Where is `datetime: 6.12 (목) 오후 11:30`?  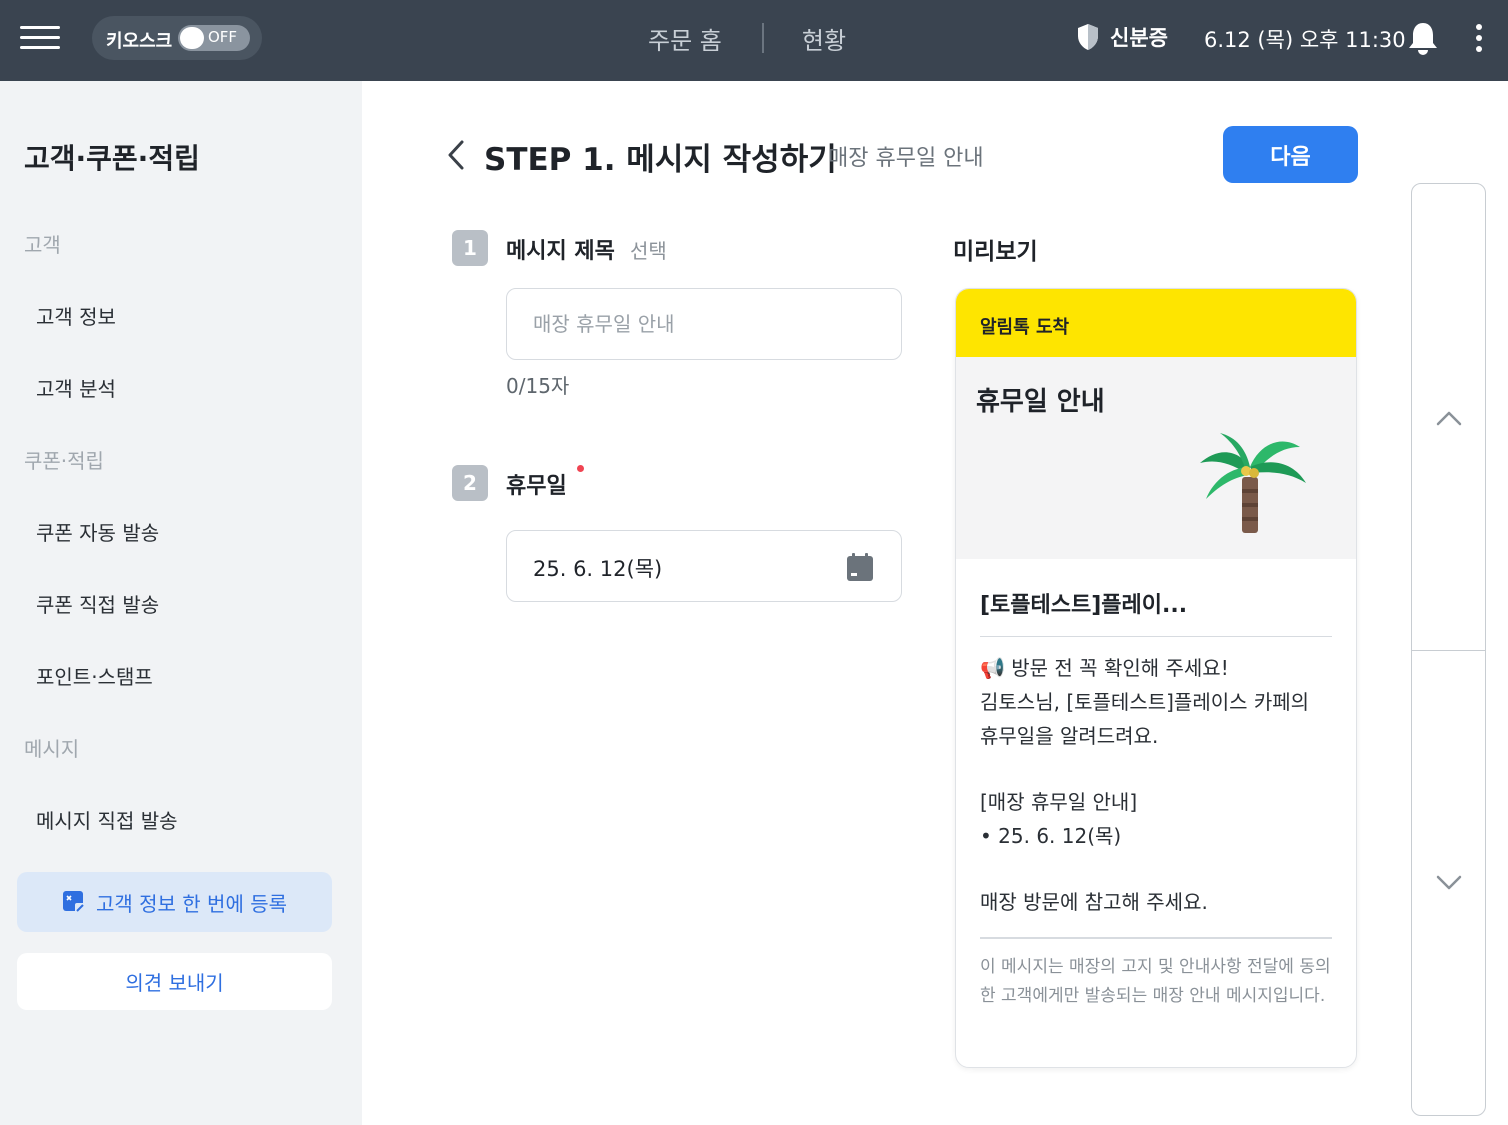 datetime: 6.12 (목) 오후 11:30 is located at coordinates (1305, 40).